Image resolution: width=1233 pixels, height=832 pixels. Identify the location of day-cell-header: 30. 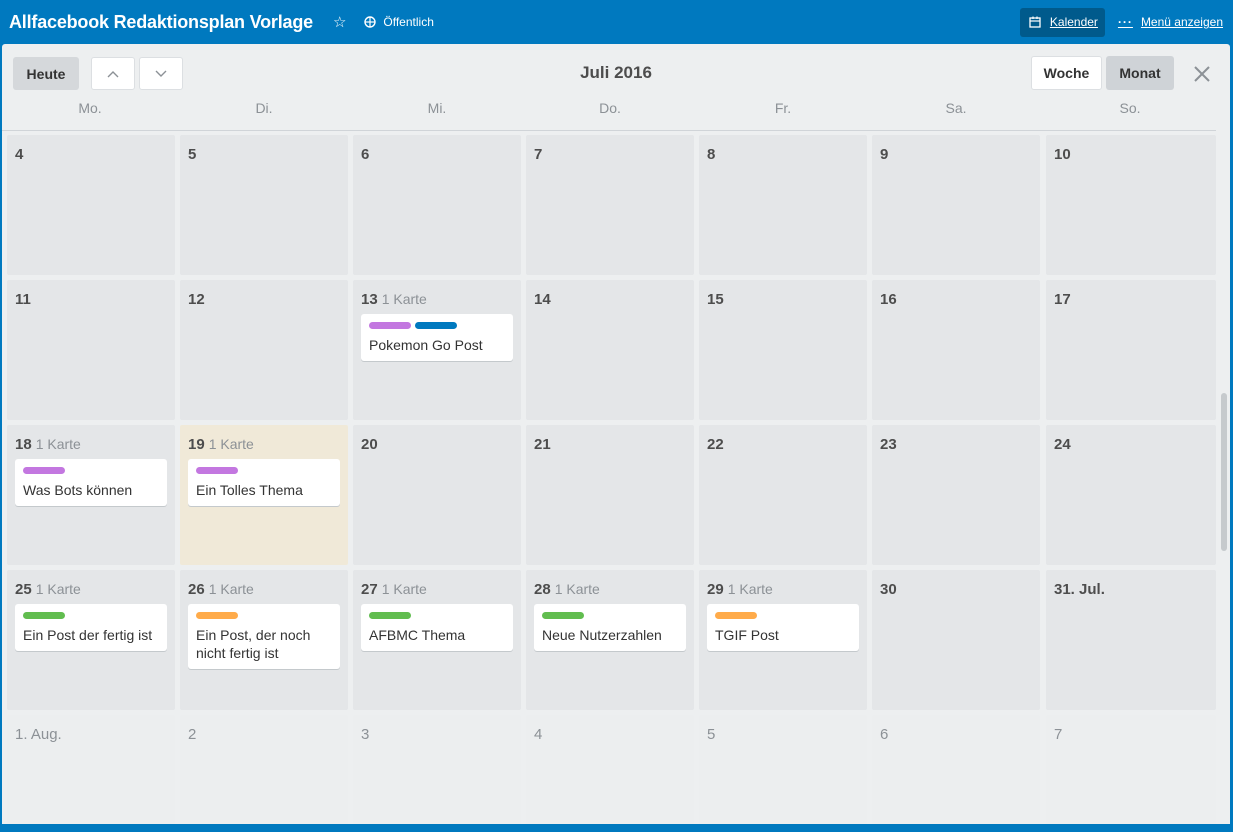
(888, 589).